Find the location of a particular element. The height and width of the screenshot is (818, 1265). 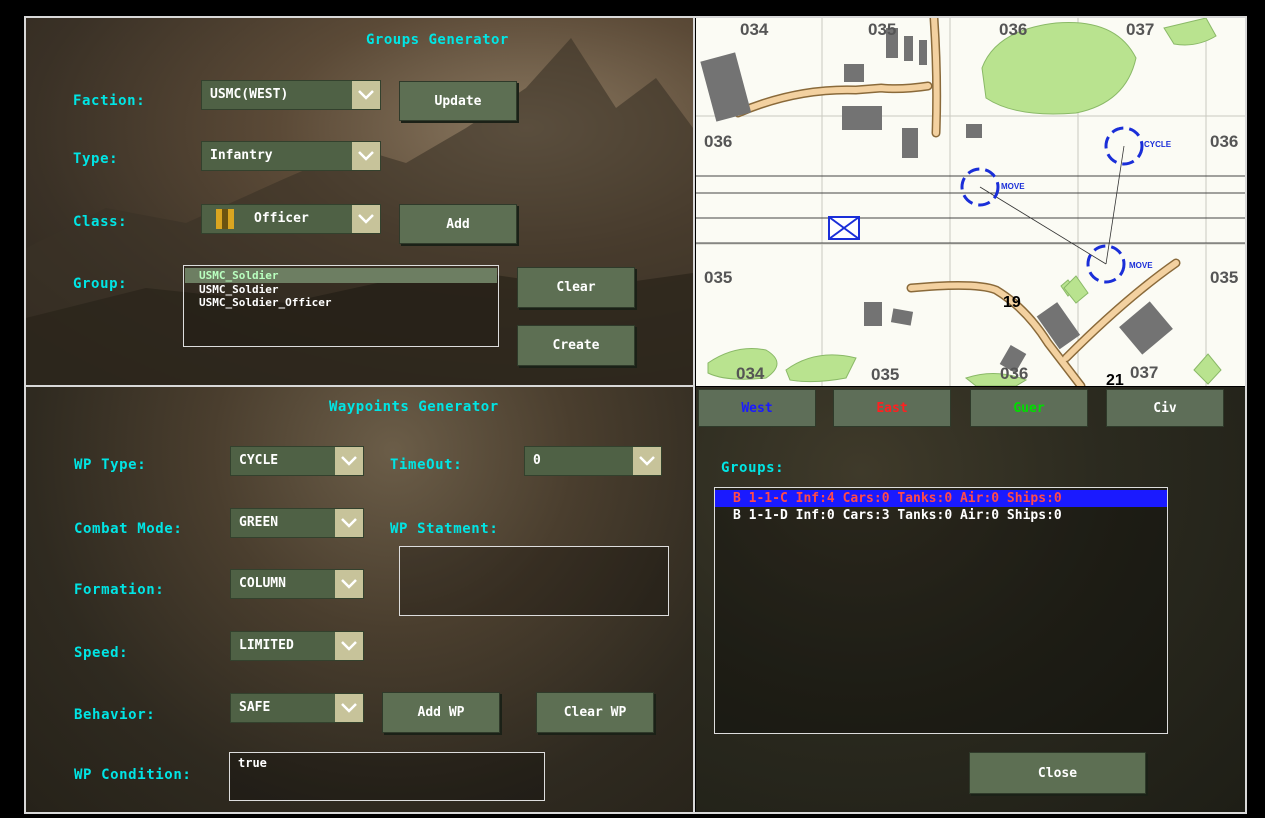

behavior-value: SAFE is located at coordinates (255, 707).